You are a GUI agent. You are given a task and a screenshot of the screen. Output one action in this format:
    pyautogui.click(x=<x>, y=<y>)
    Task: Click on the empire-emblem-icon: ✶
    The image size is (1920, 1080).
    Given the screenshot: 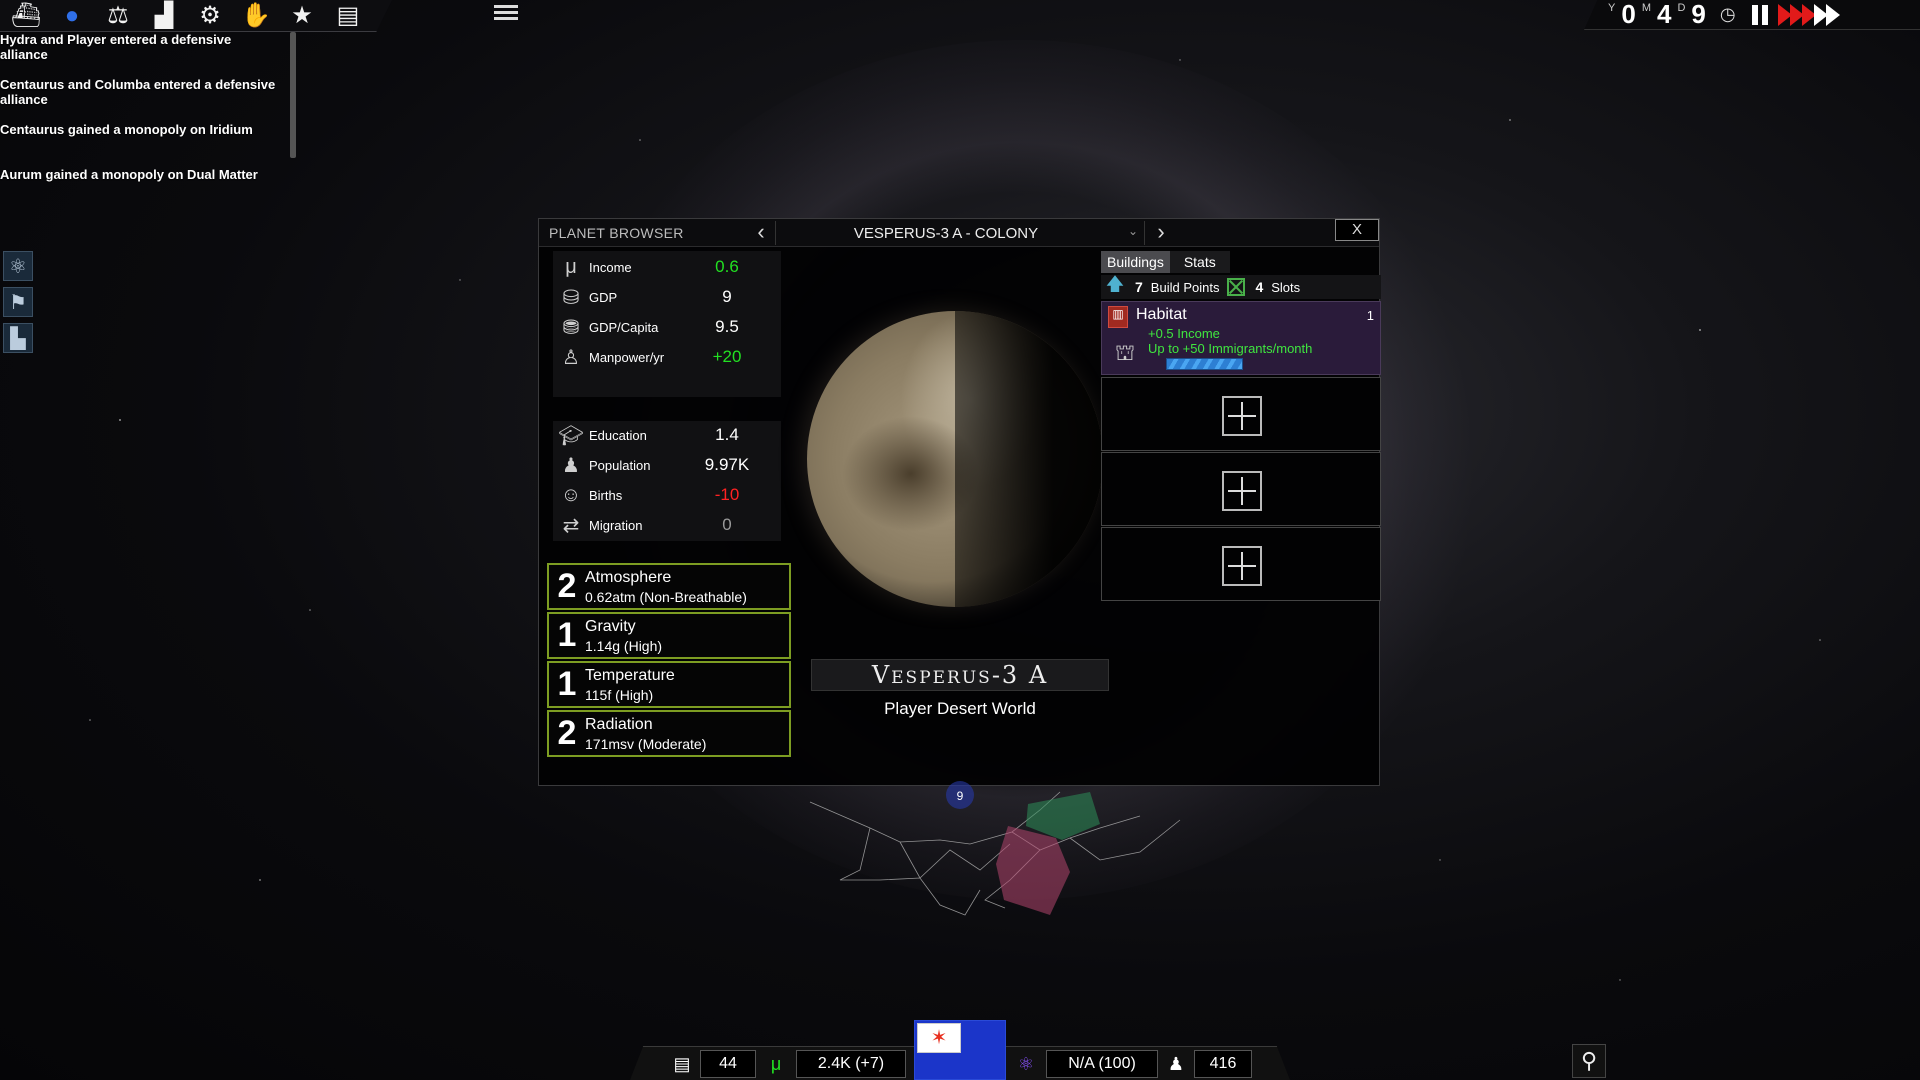 What is the action you would take?
    pyautogui.click(x=939, y=1038)
    